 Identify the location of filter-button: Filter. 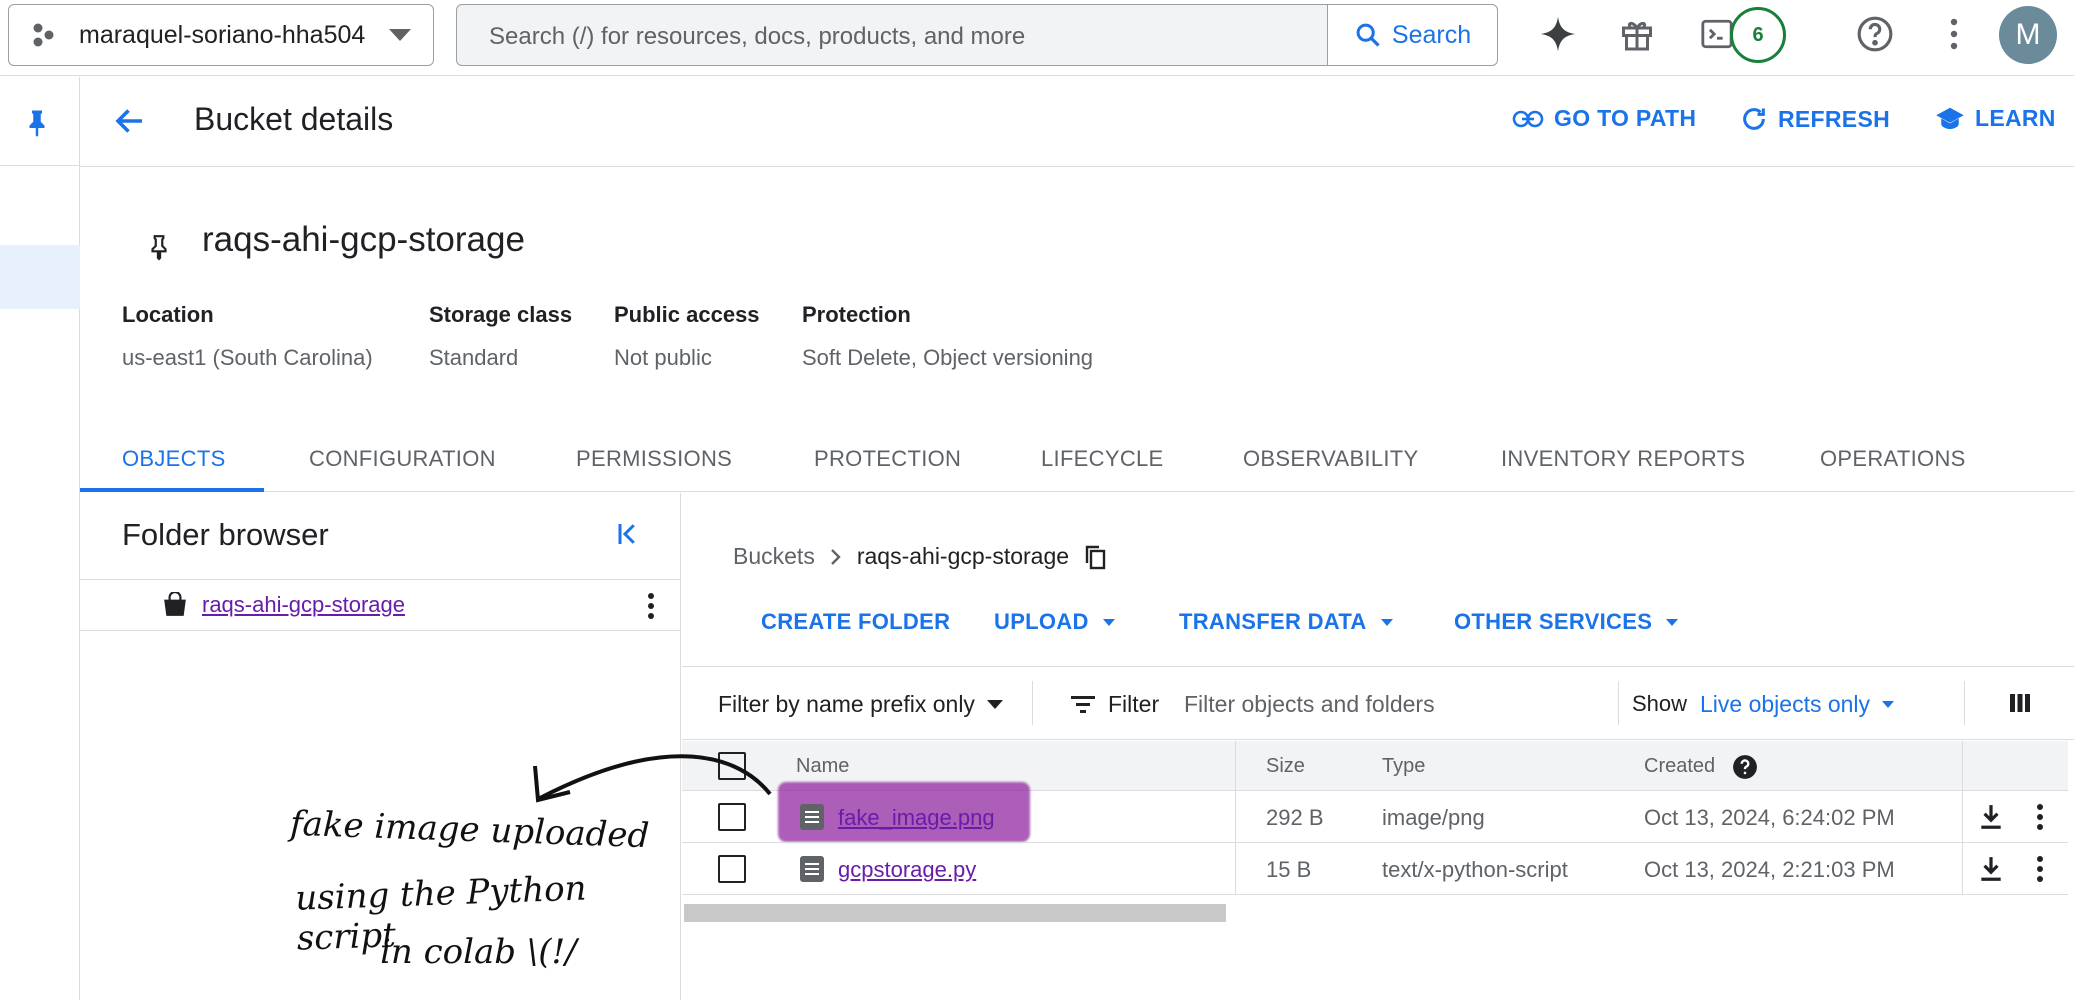
(1114, 704).